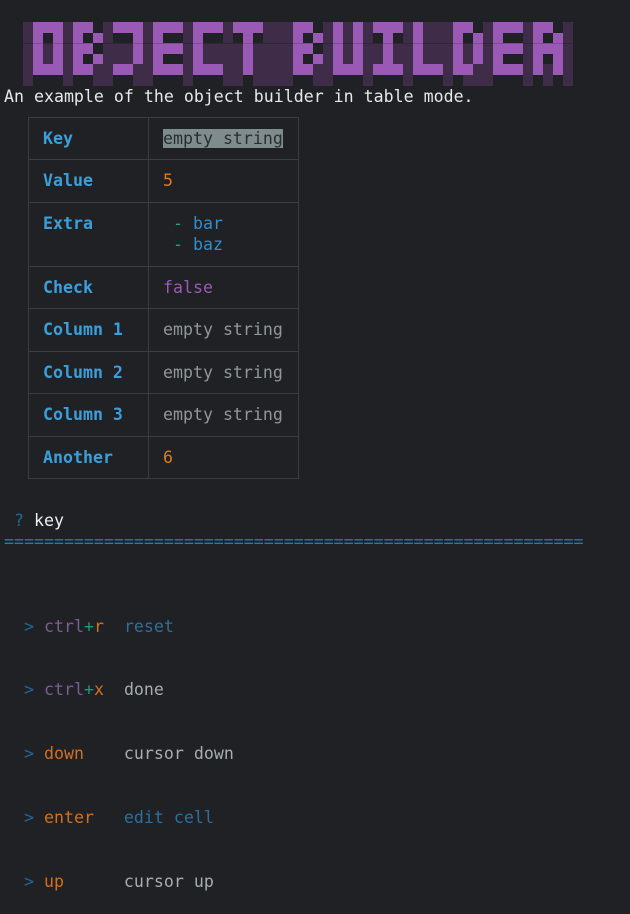 The height and width of the screenshot is (914, 630). What do you see at coordinates (223, 234) in the screenshot?
I see `row-value-list: - bar - baz` at bounding box center [223, 234].